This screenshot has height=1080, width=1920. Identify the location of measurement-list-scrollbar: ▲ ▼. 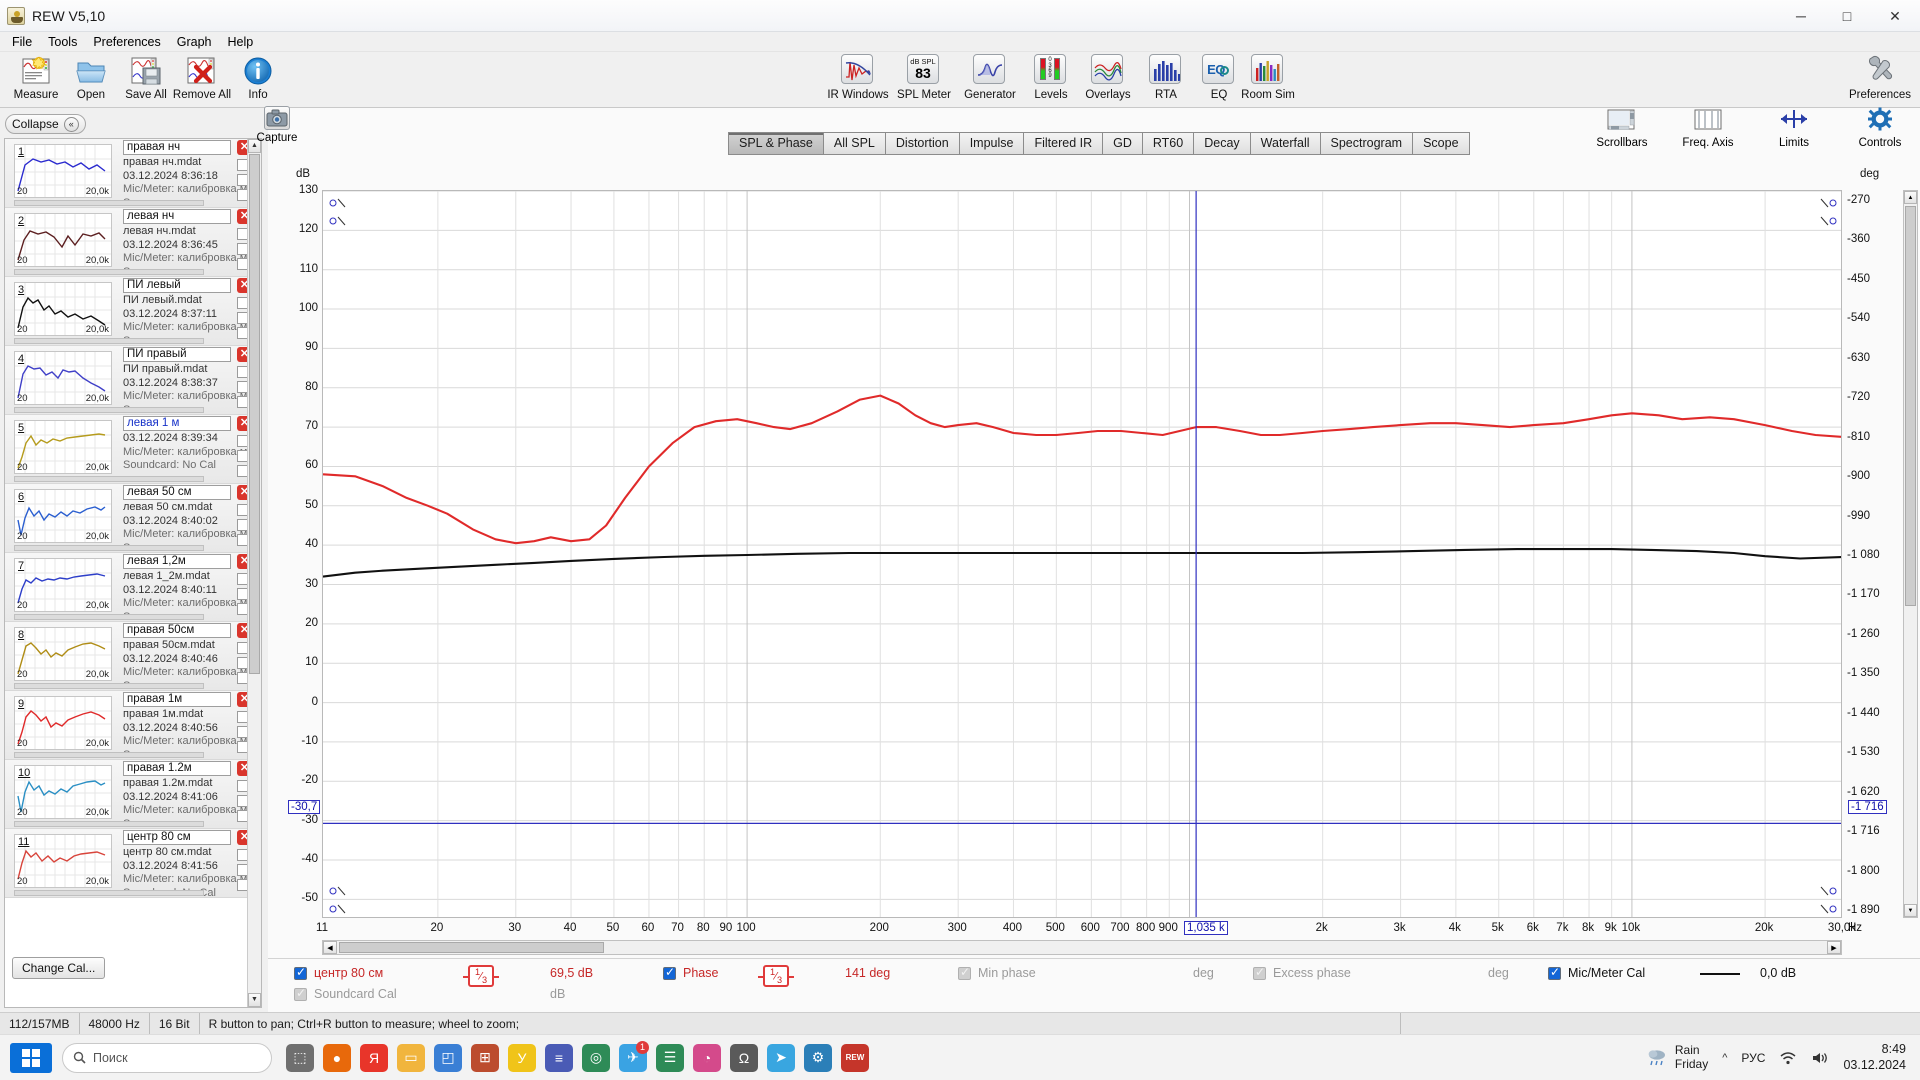
(254, 573).